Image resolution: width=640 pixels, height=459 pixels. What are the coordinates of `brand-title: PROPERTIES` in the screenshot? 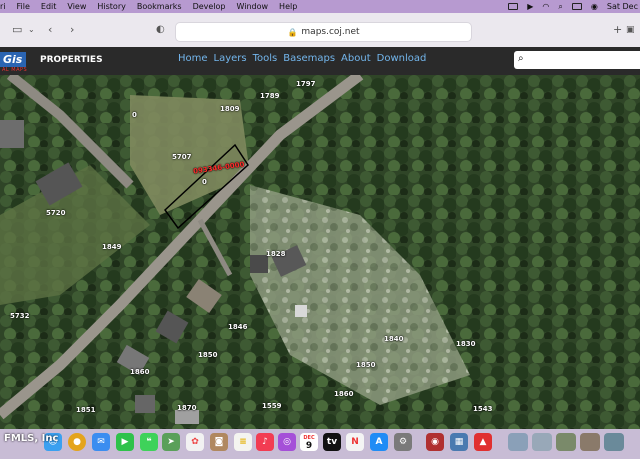 It's located at (71, 60).